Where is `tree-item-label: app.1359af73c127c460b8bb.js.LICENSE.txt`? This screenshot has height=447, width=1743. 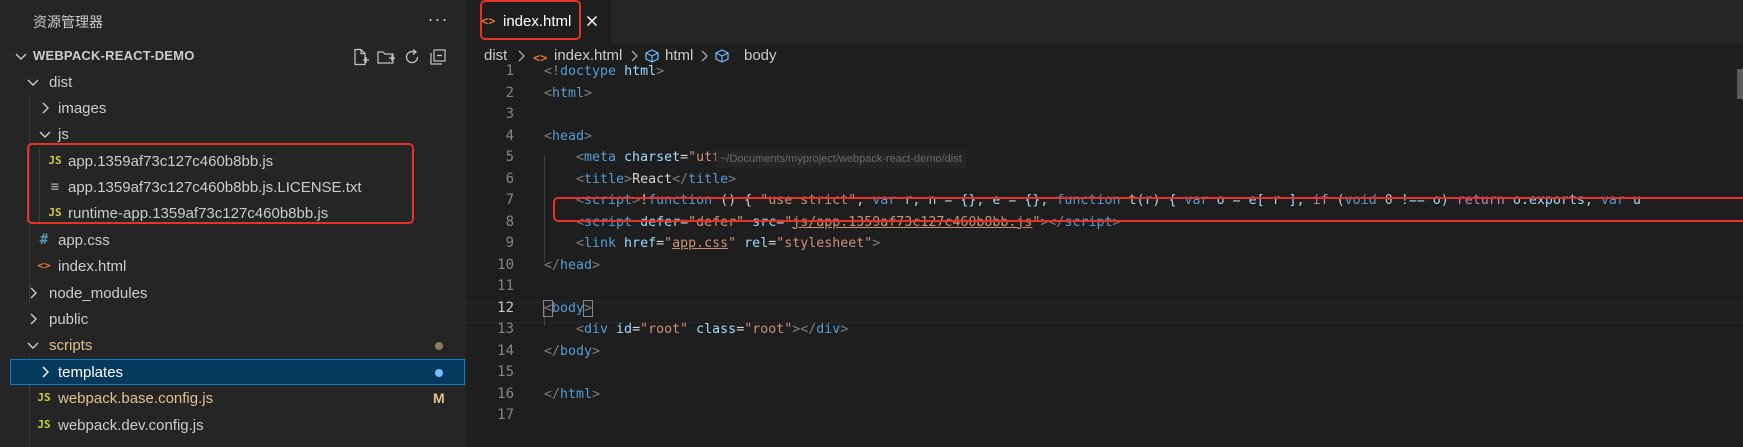
tree-item-label: app.1359af73c127c460b8bb.js.LICENSE.txt is located at coordinates (215, 187).